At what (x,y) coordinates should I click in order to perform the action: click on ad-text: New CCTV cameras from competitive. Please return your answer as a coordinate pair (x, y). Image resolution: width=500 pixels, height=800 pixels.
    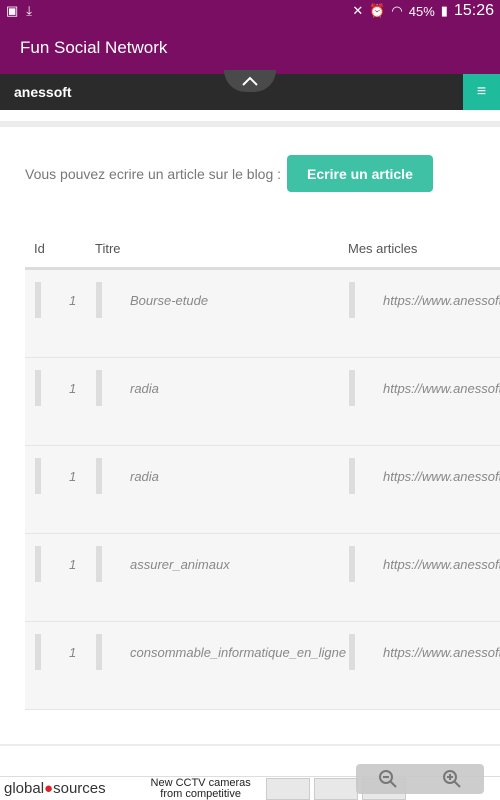
    Looking at the image, I should click on (200, 788).